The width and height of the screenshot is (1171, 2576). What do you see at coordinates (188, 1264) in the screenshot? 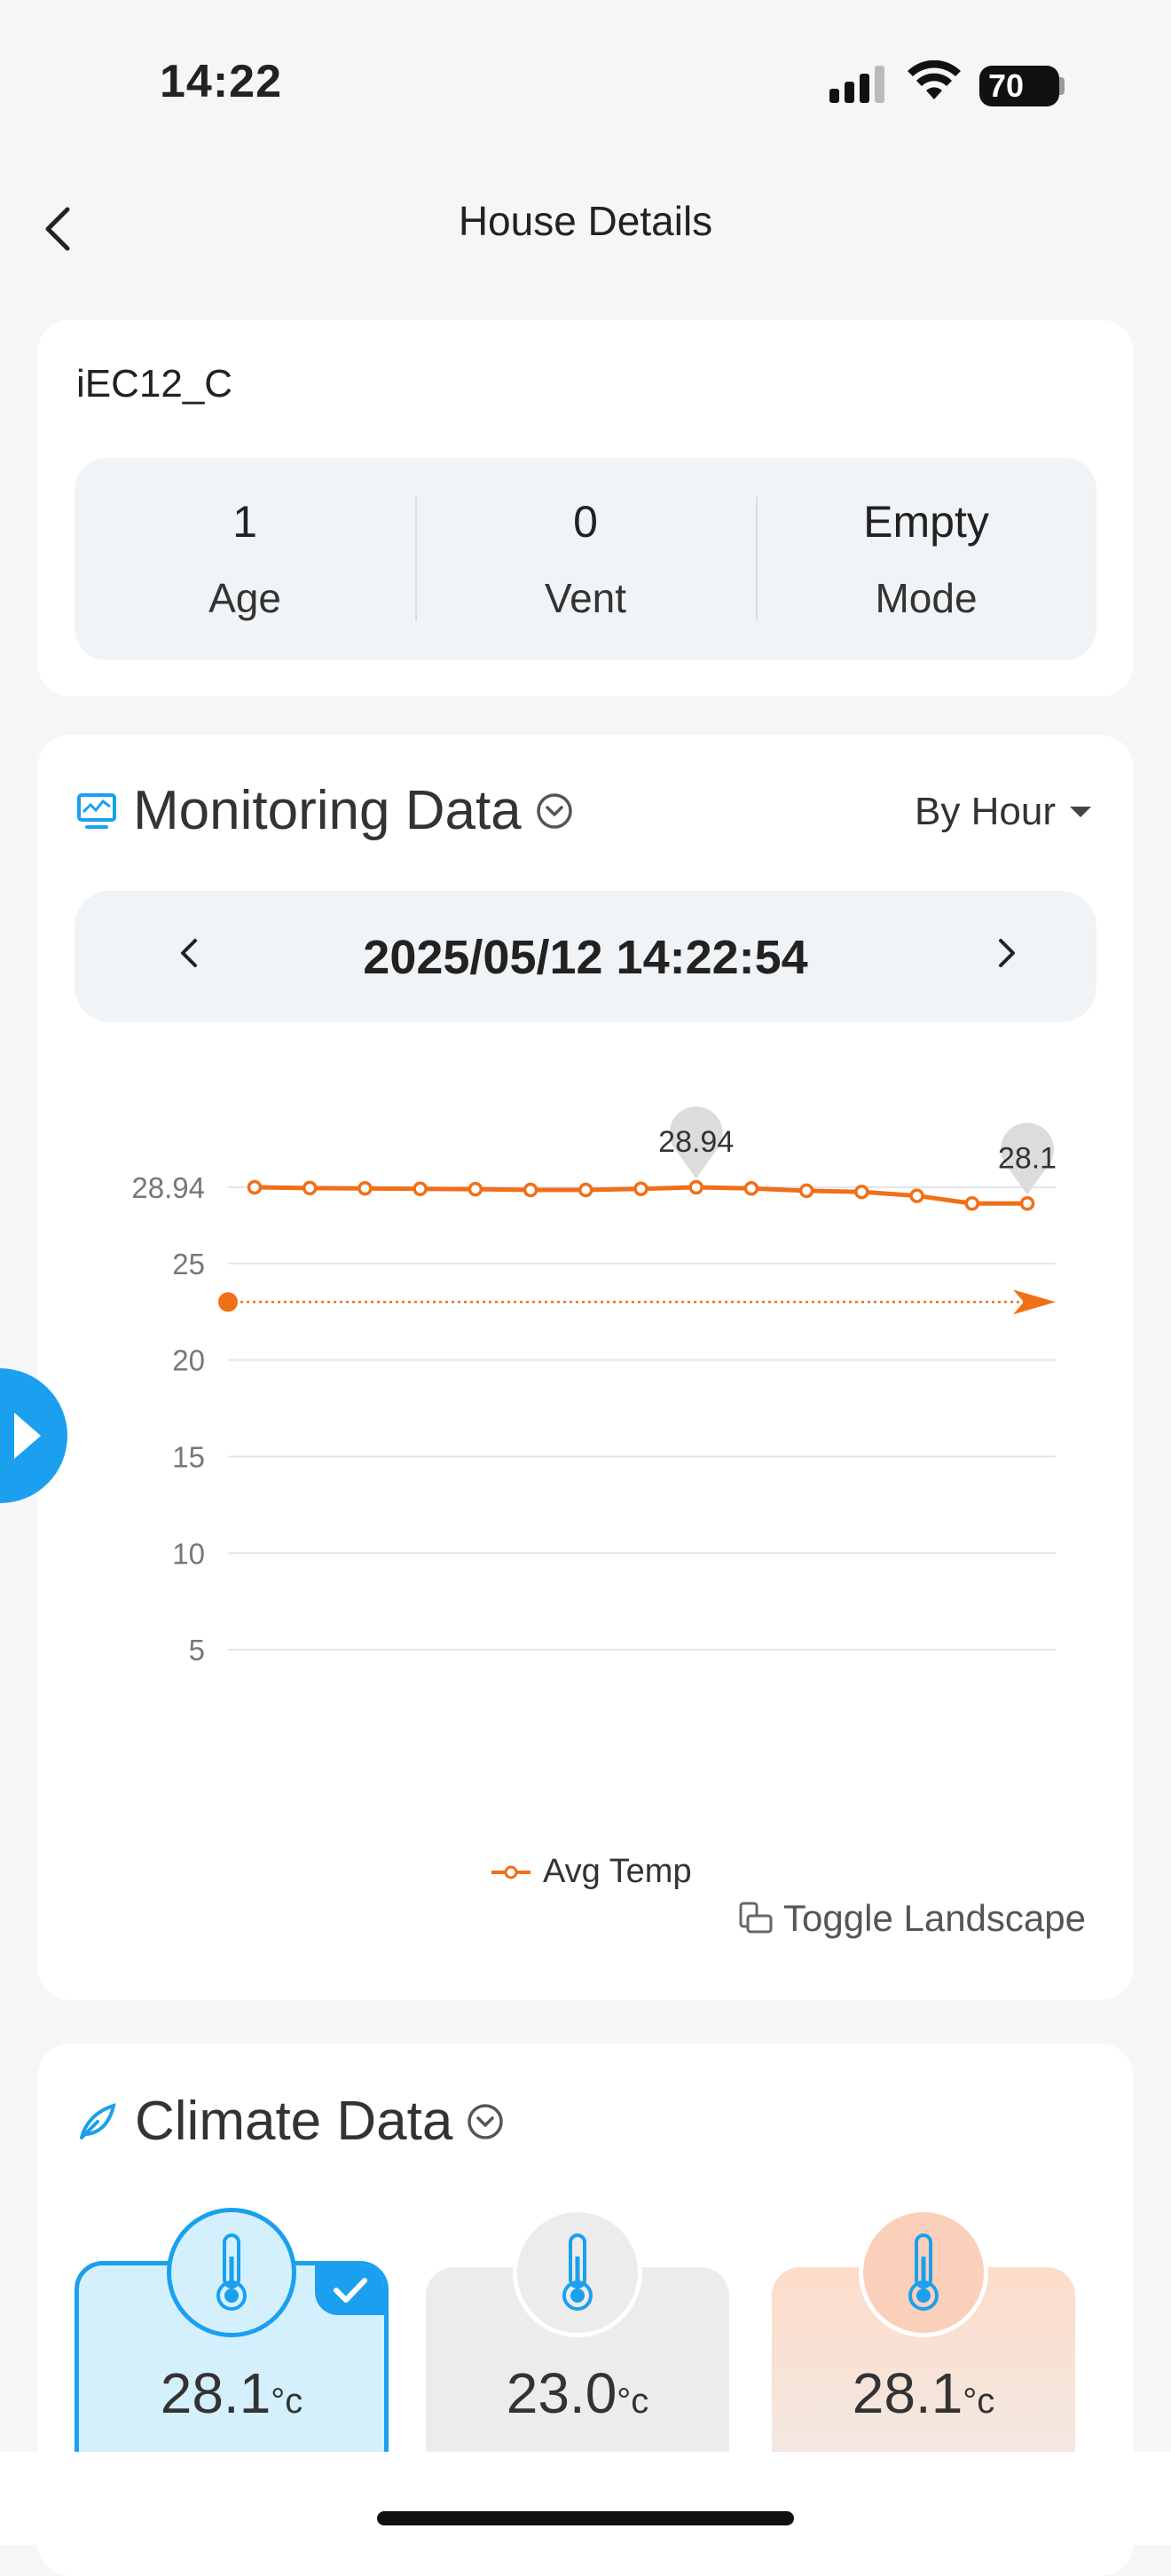
I see `y-tick-label: 25` at bounding box center [188, 1264].